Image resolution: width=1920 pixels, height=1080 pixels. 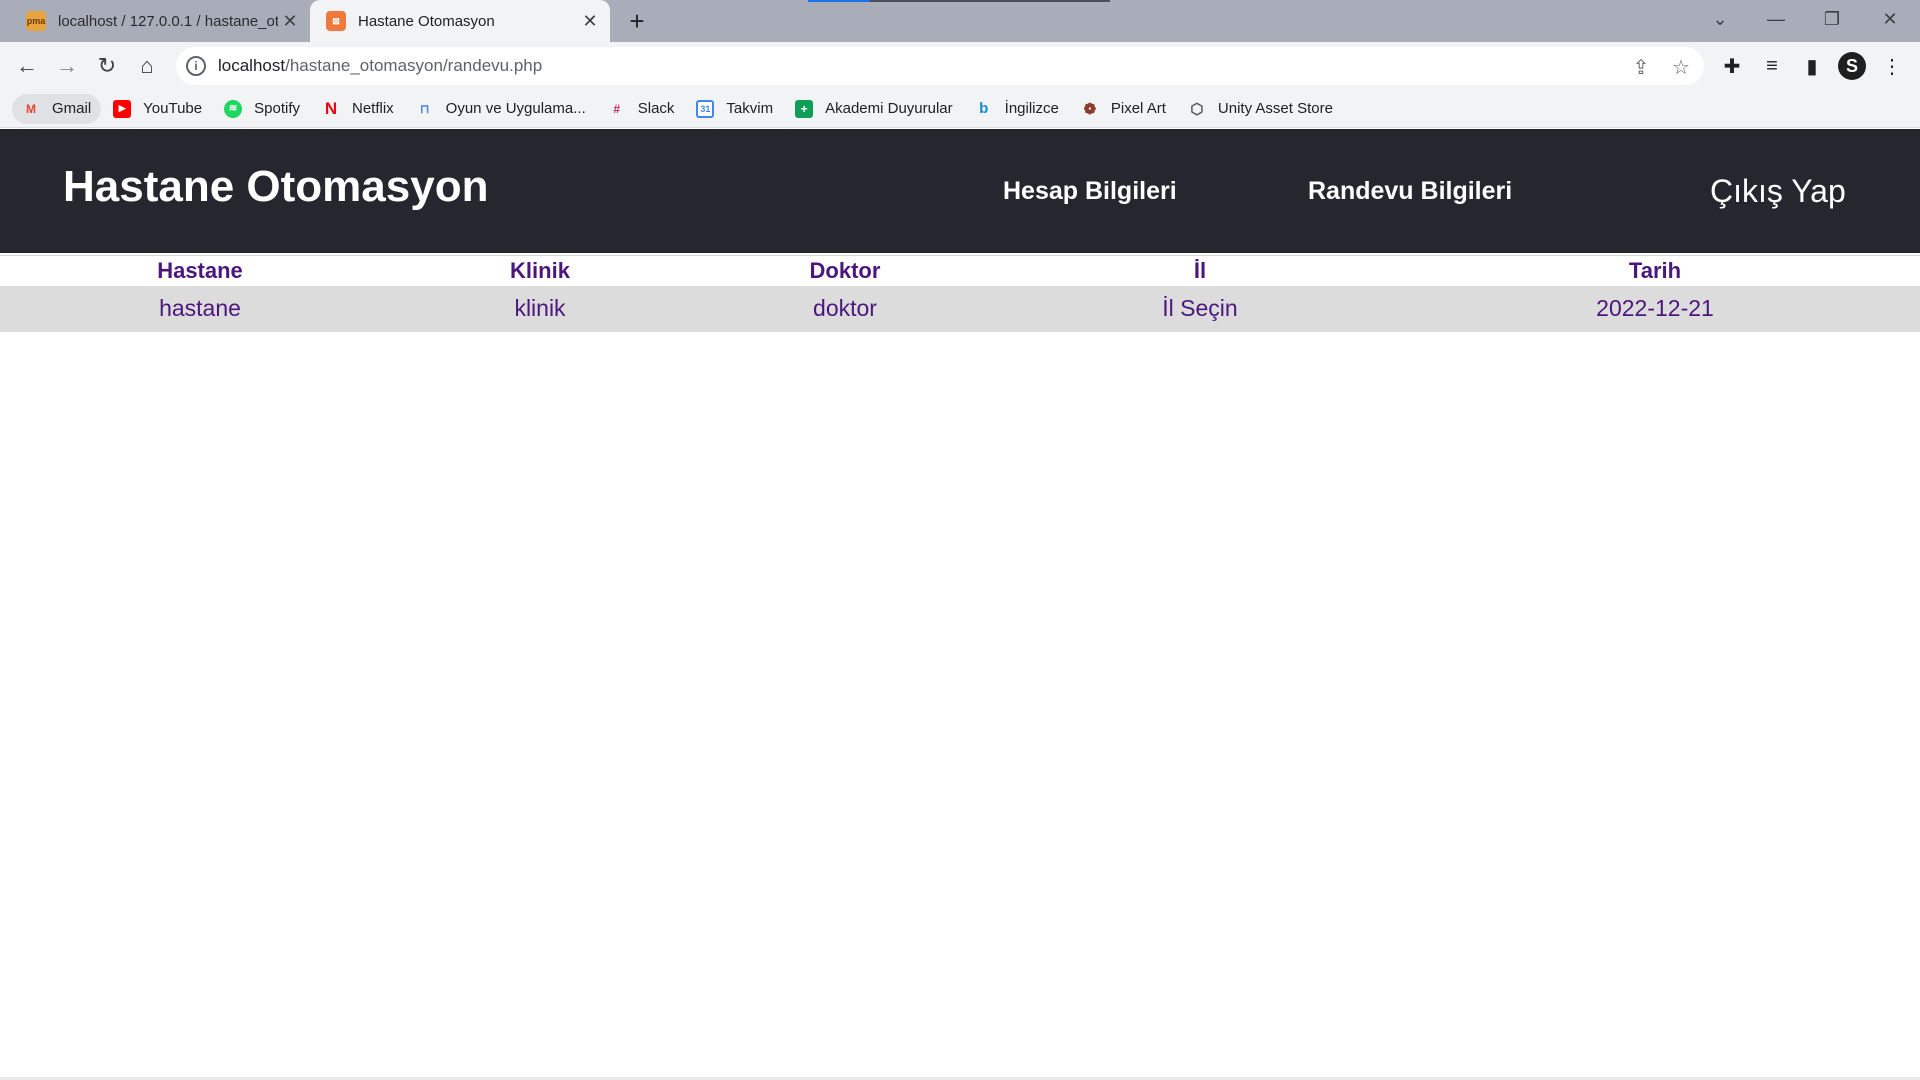 What do you see at coordinates (1090, 109) in the screenshot?
I see `pixel-art-icon: ❁` at bounding box center [1090, 109].